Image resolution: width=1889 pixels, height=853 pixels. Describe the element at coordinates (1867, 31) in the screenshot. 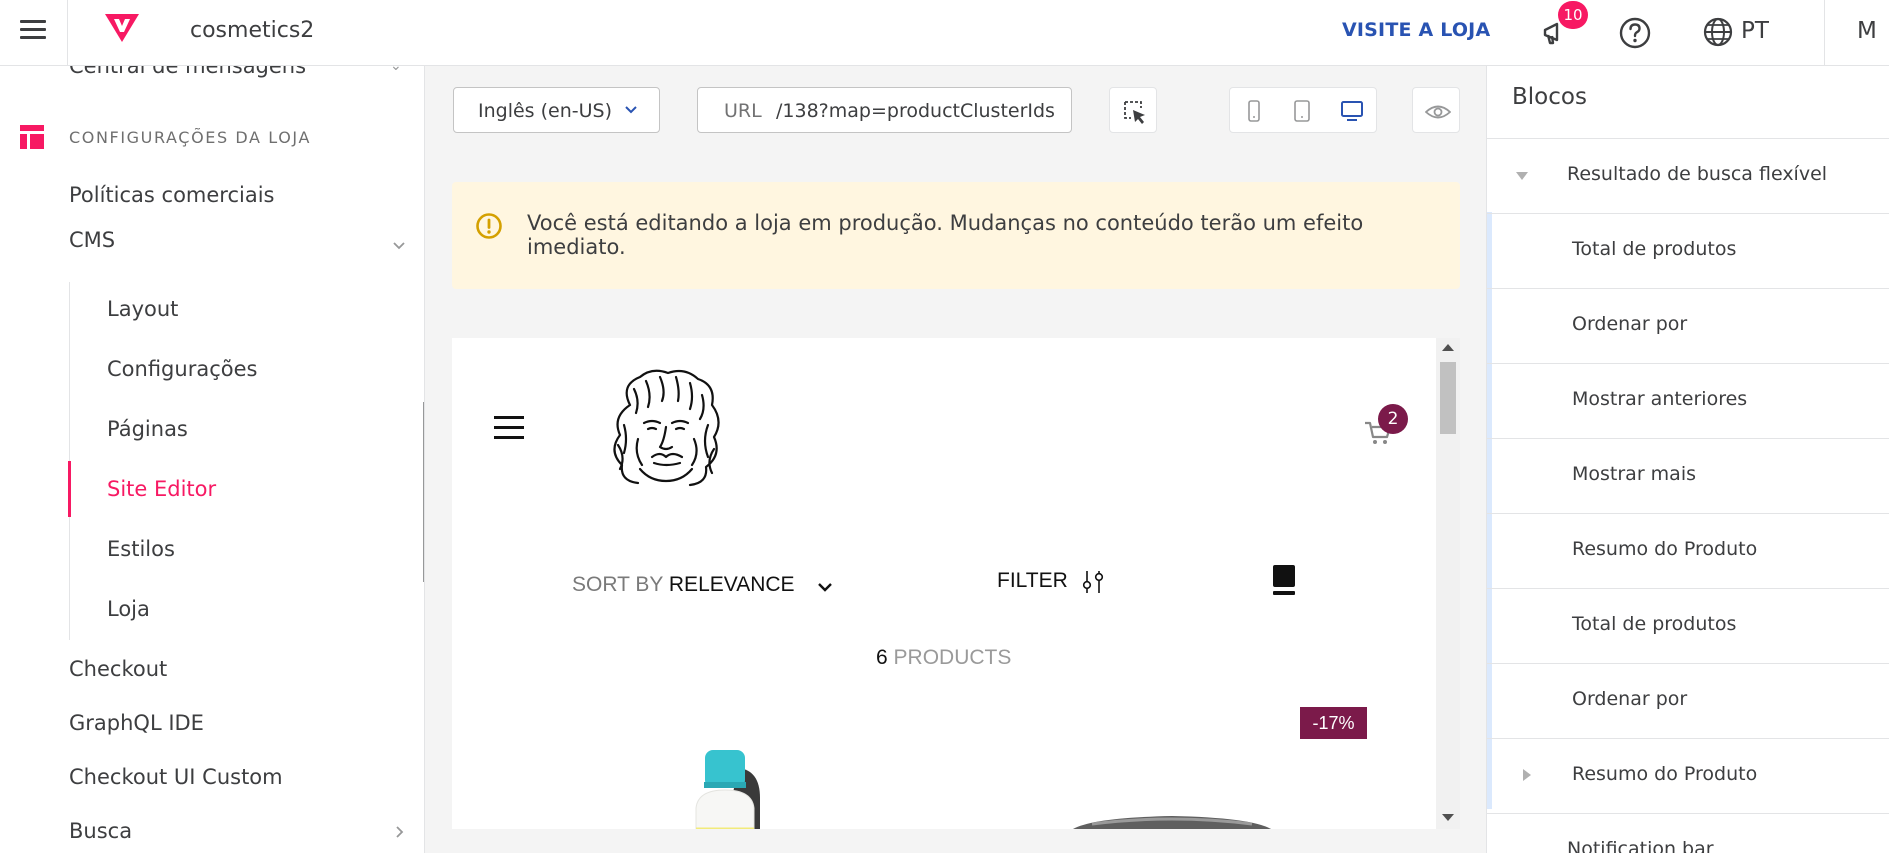

I see `user-avatar: M` at that location.